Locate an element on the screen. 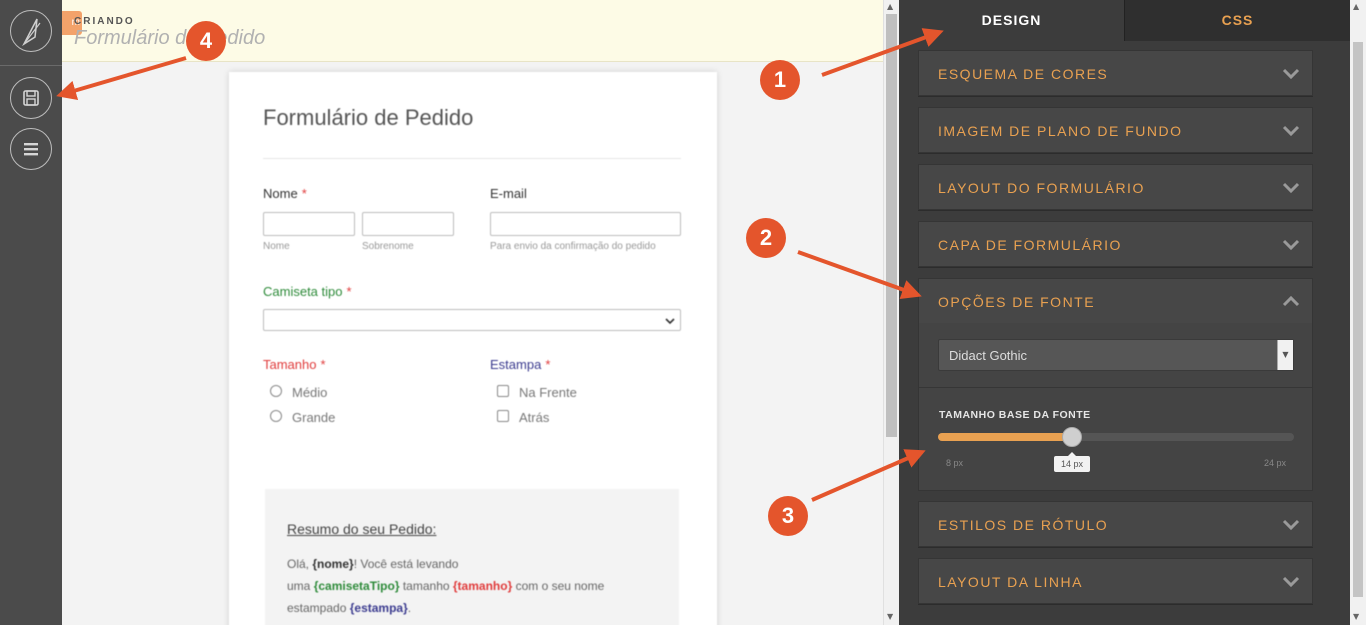 Image resolution: width=1366 pixels, height=625 pixels. print-label: Estampa * is located at coordinates (520, 364).